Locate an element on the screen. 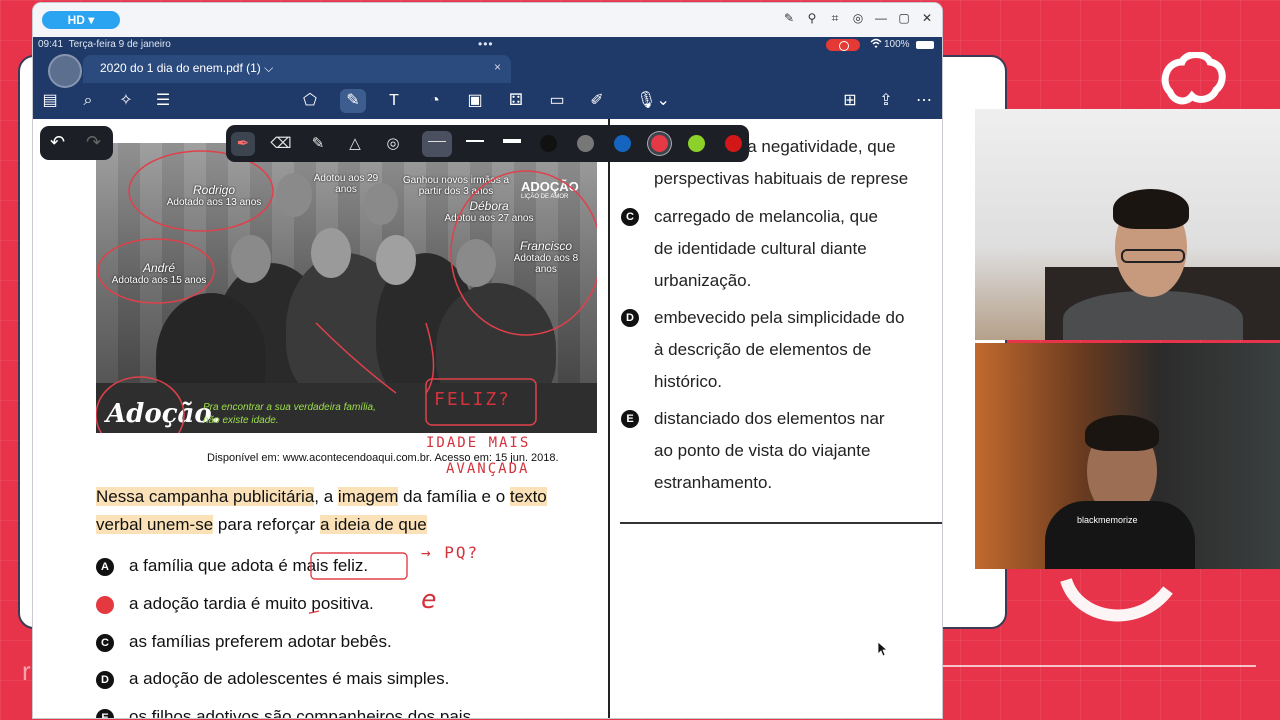 This screenshot has height=720, width=1280. cam-shirt: blackmemorize is located at coordinates (1120, 535).